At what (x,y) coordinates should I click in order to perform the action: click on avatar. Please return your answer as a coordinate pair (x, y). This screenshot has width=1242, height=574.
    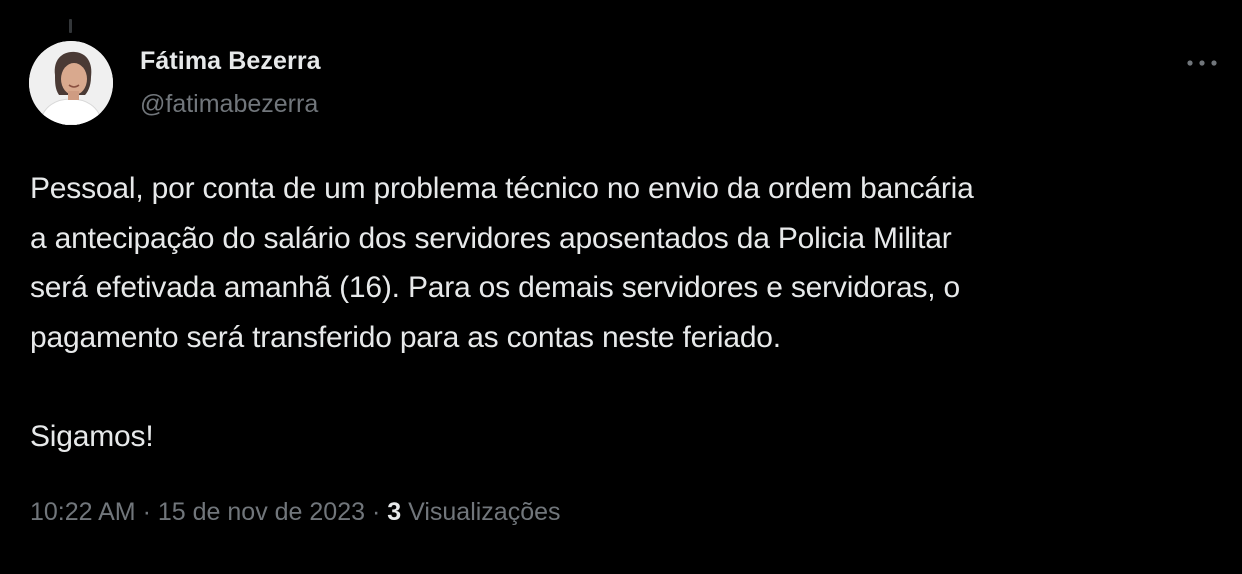
    Looking at the image, I should click on (71, 83).